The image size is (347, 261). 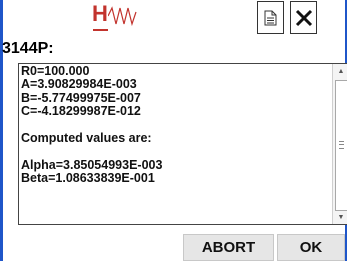 I want to click on vertical-scrollbar: ▲ ▼, so click(x=339, y=144).